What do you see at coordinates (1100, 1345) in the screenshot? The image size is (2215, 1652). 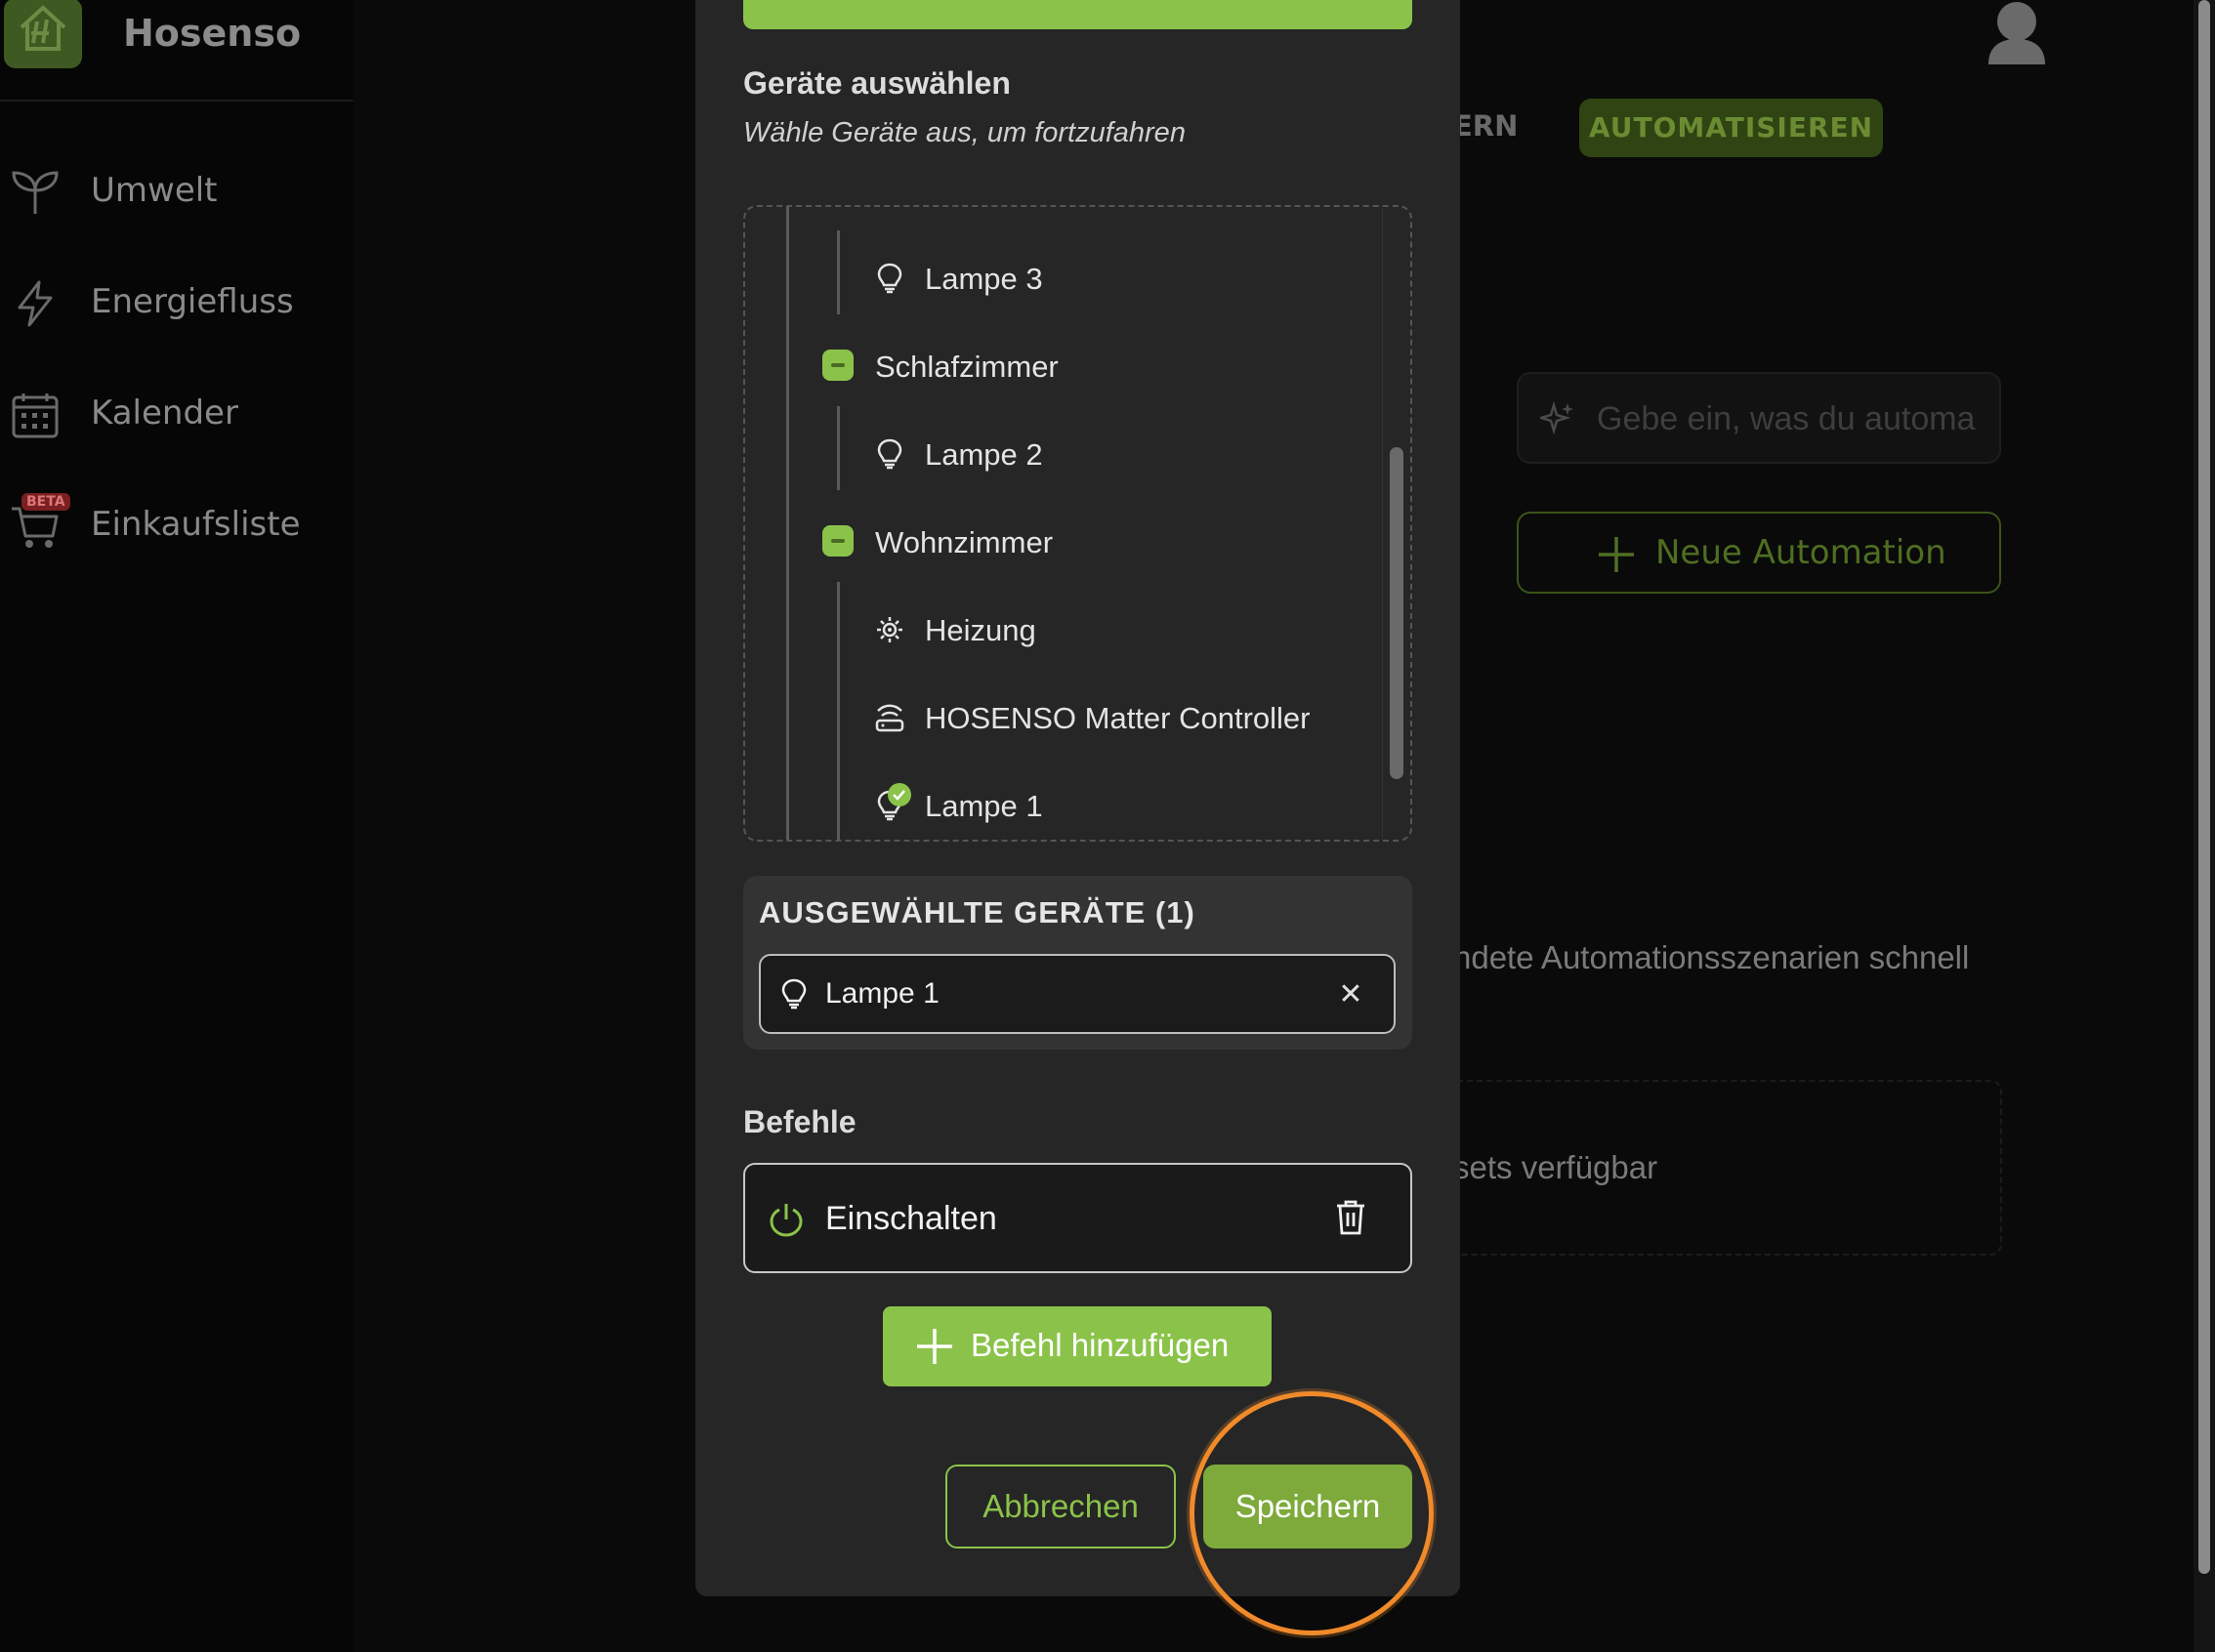 I see `add-command-label: Befehl hinzufügen` at bounding box center [1100, 1345].